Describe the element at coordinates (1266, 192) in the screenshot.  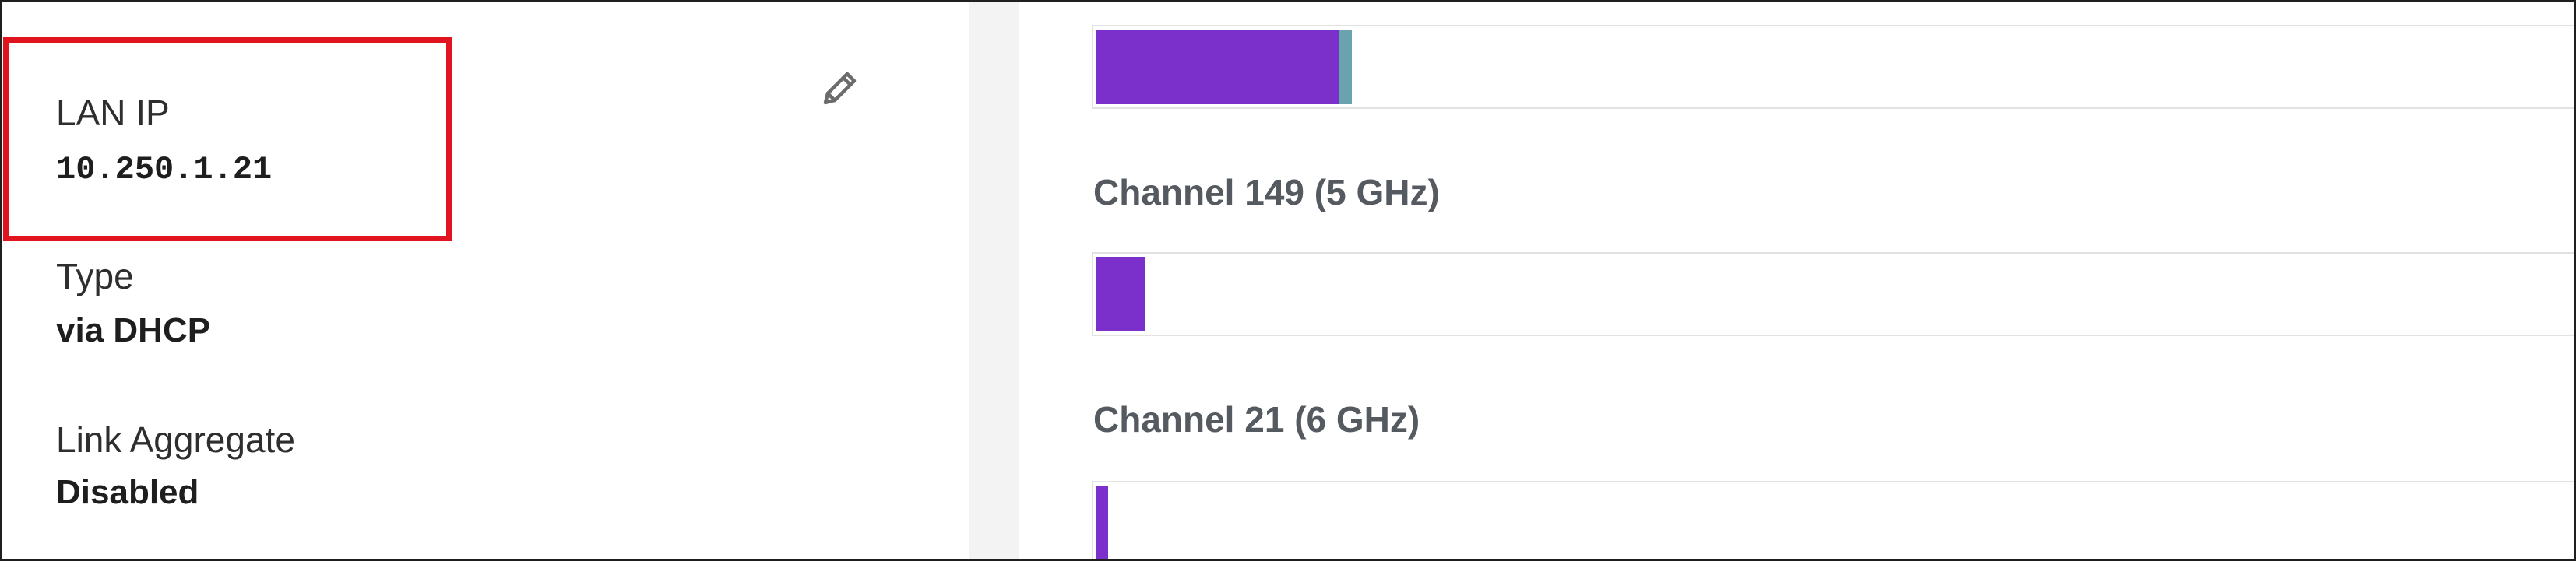
I see `channel-title: Channel 149 (5 GHz)` at that location.